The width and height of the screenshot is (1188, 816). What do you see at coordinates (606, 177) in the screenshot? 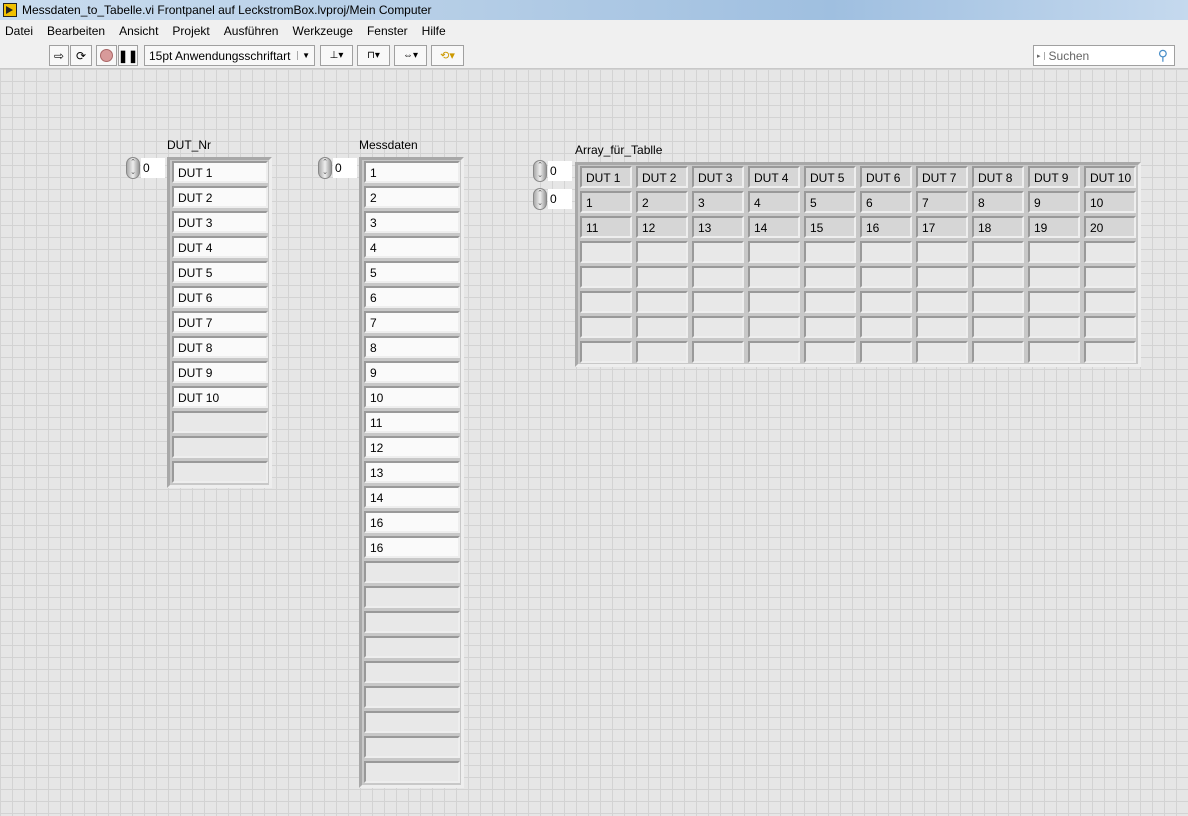
I see `table-cell: DUT 1` at bounding box center [606, 177].